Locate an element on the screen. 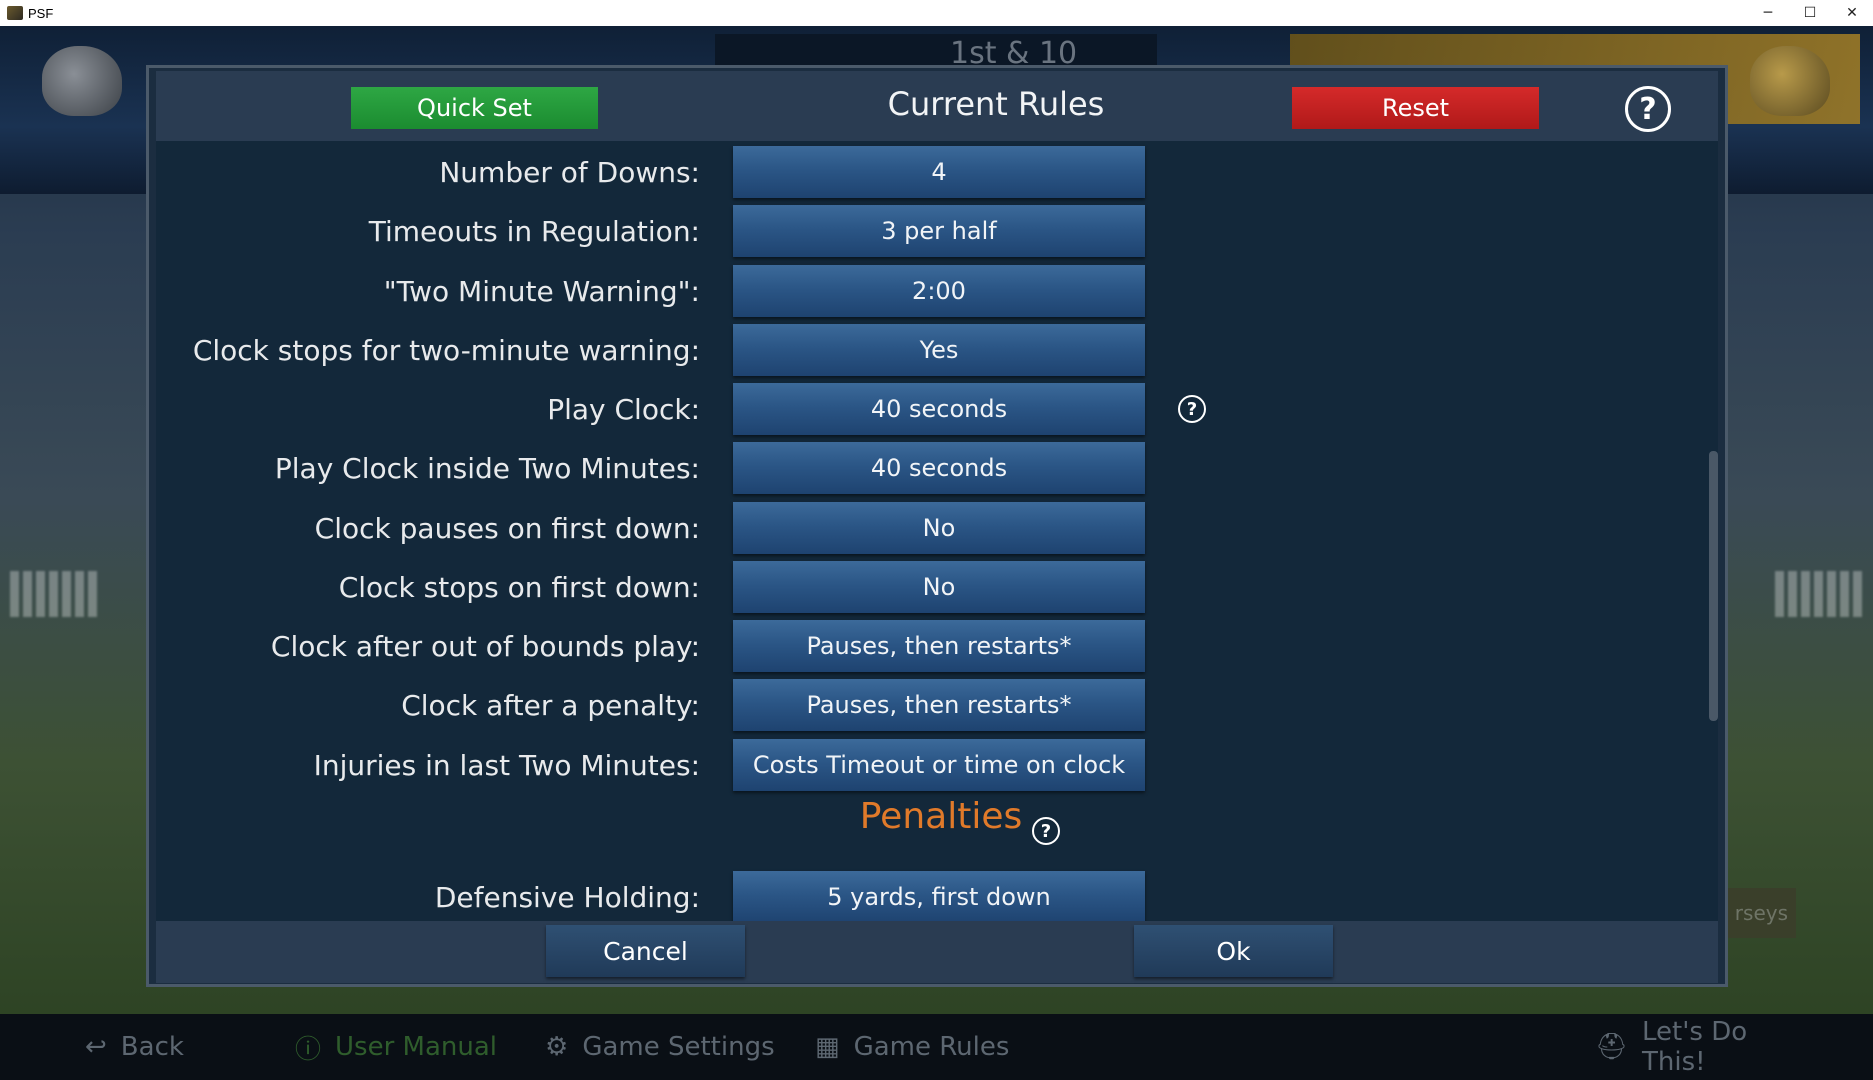 The width and height of the screenshot is (1873, 1080). back-arrow-icon: ↩ is located at coordinates (96, 1047).